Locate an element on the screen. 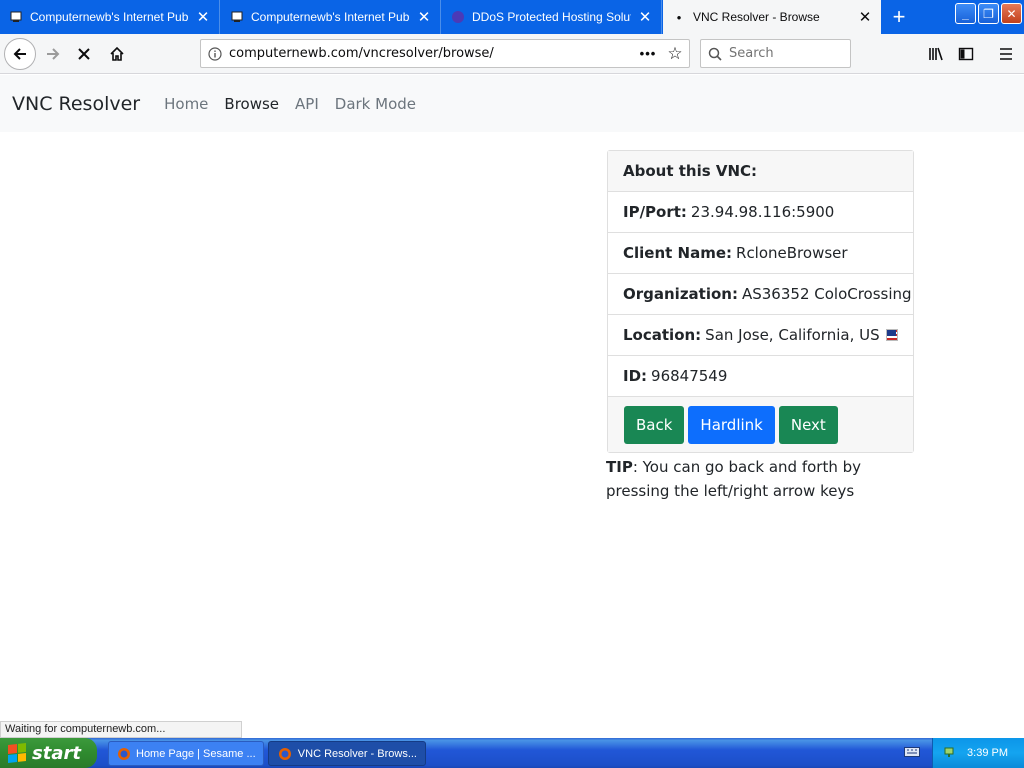 This screenshot has height=768, width=1024. nav-api: API is located at coordinates (307, 104).